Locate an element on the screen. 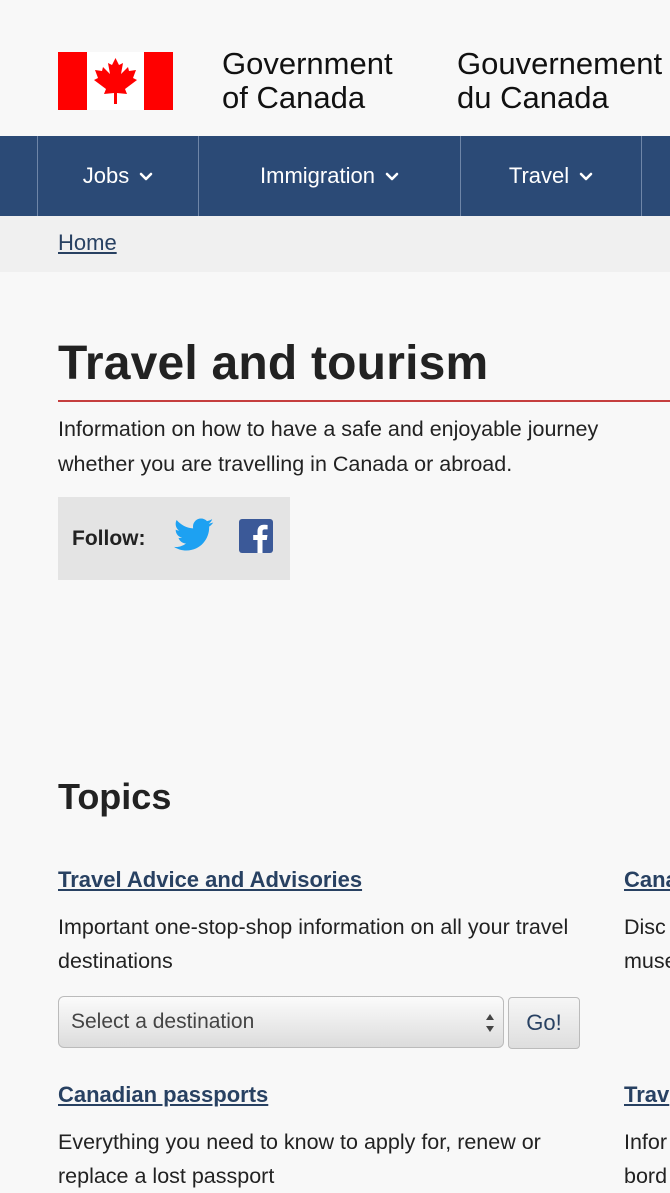  menu-item-next is located at coordinates (655, 176).